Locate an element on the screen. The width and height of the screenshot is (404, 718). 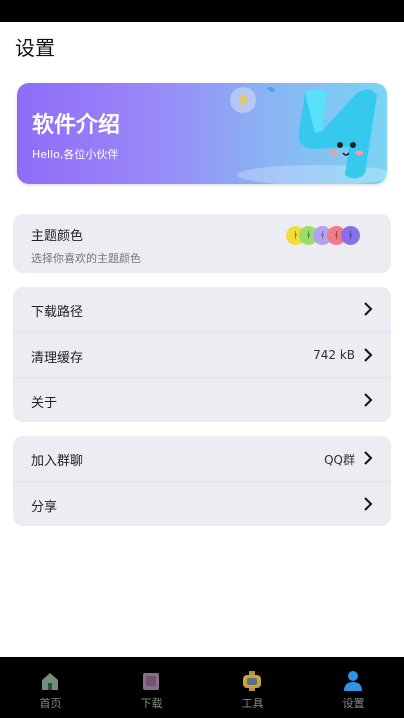
row-label: 关于 is located at coordinates (44, 403).